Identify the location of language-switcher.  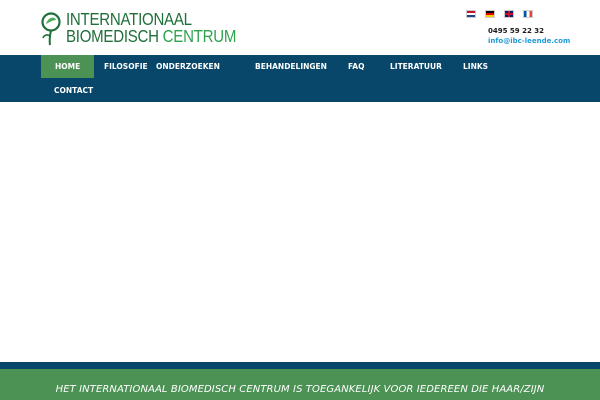
(499, 14).